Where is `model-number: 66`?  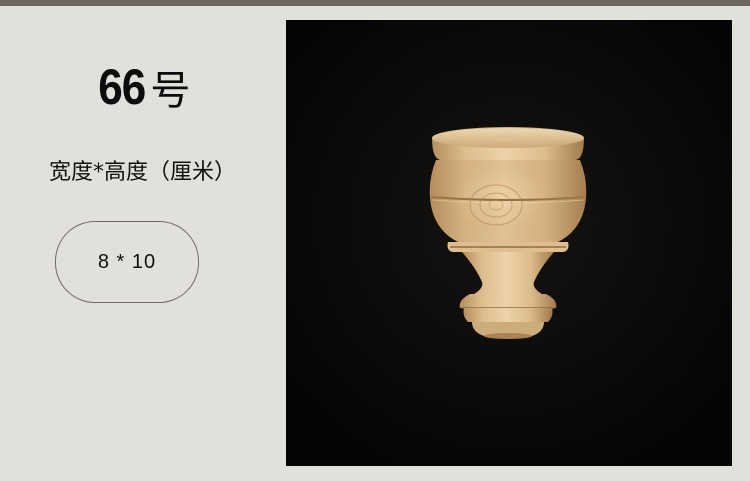
model-number: 66 is located at coordinates (121, 87).